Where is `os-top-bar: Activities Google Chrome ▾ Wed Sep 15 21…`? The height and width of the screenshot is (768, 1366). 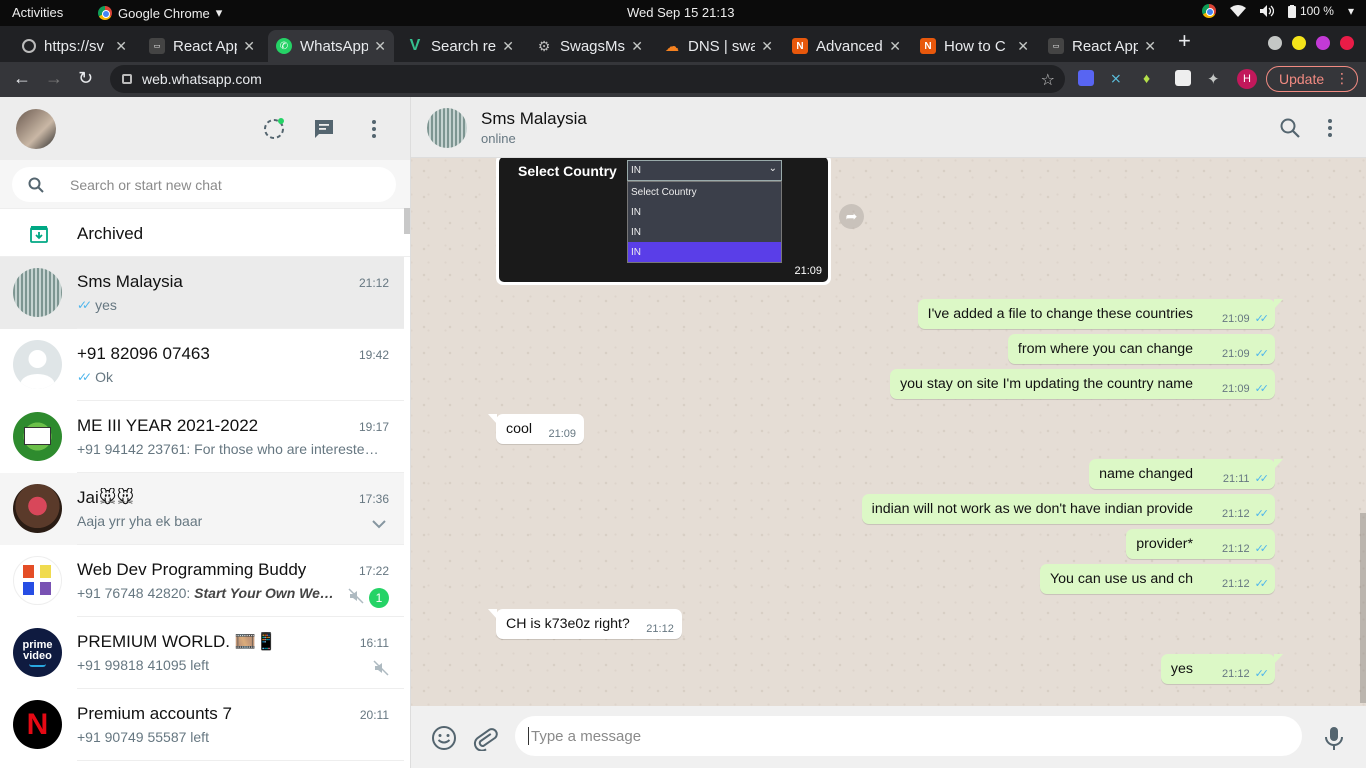
os-top-bar: Activities Google Chrome ▾ Wed Sep 15 21… is located at coordinates (683, 13).